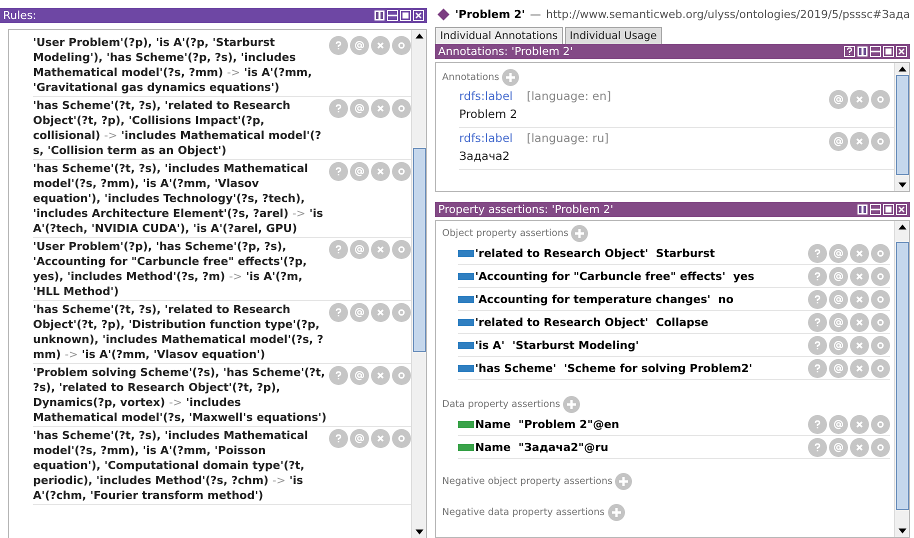  I want to click on rule-text: 'has Scheme'(?t, ?s), 'includes Mathematical model'(?s, ?mm), 'is A'(?mm, 'Vlasov equation'), 'includes Technology'(?s, ?tech), 'includes Architecture Element'(?s, ?arel) -> 'is A'(?tech, 'NVIDIA CUDA'), 'is A'(?arel, GPU), so click(178, 198).